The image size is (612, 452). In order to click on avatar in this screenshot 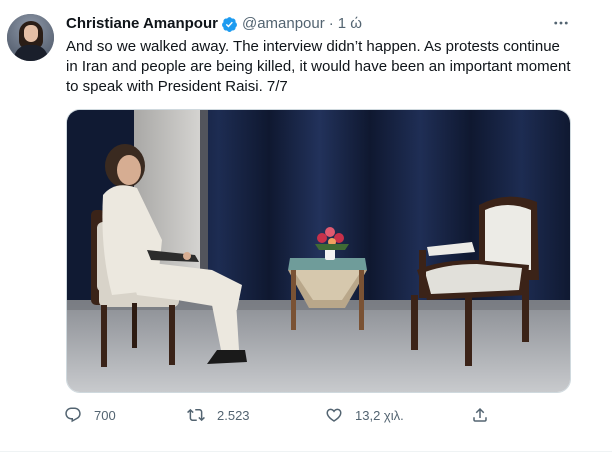, I will do `click(30, 37)`.